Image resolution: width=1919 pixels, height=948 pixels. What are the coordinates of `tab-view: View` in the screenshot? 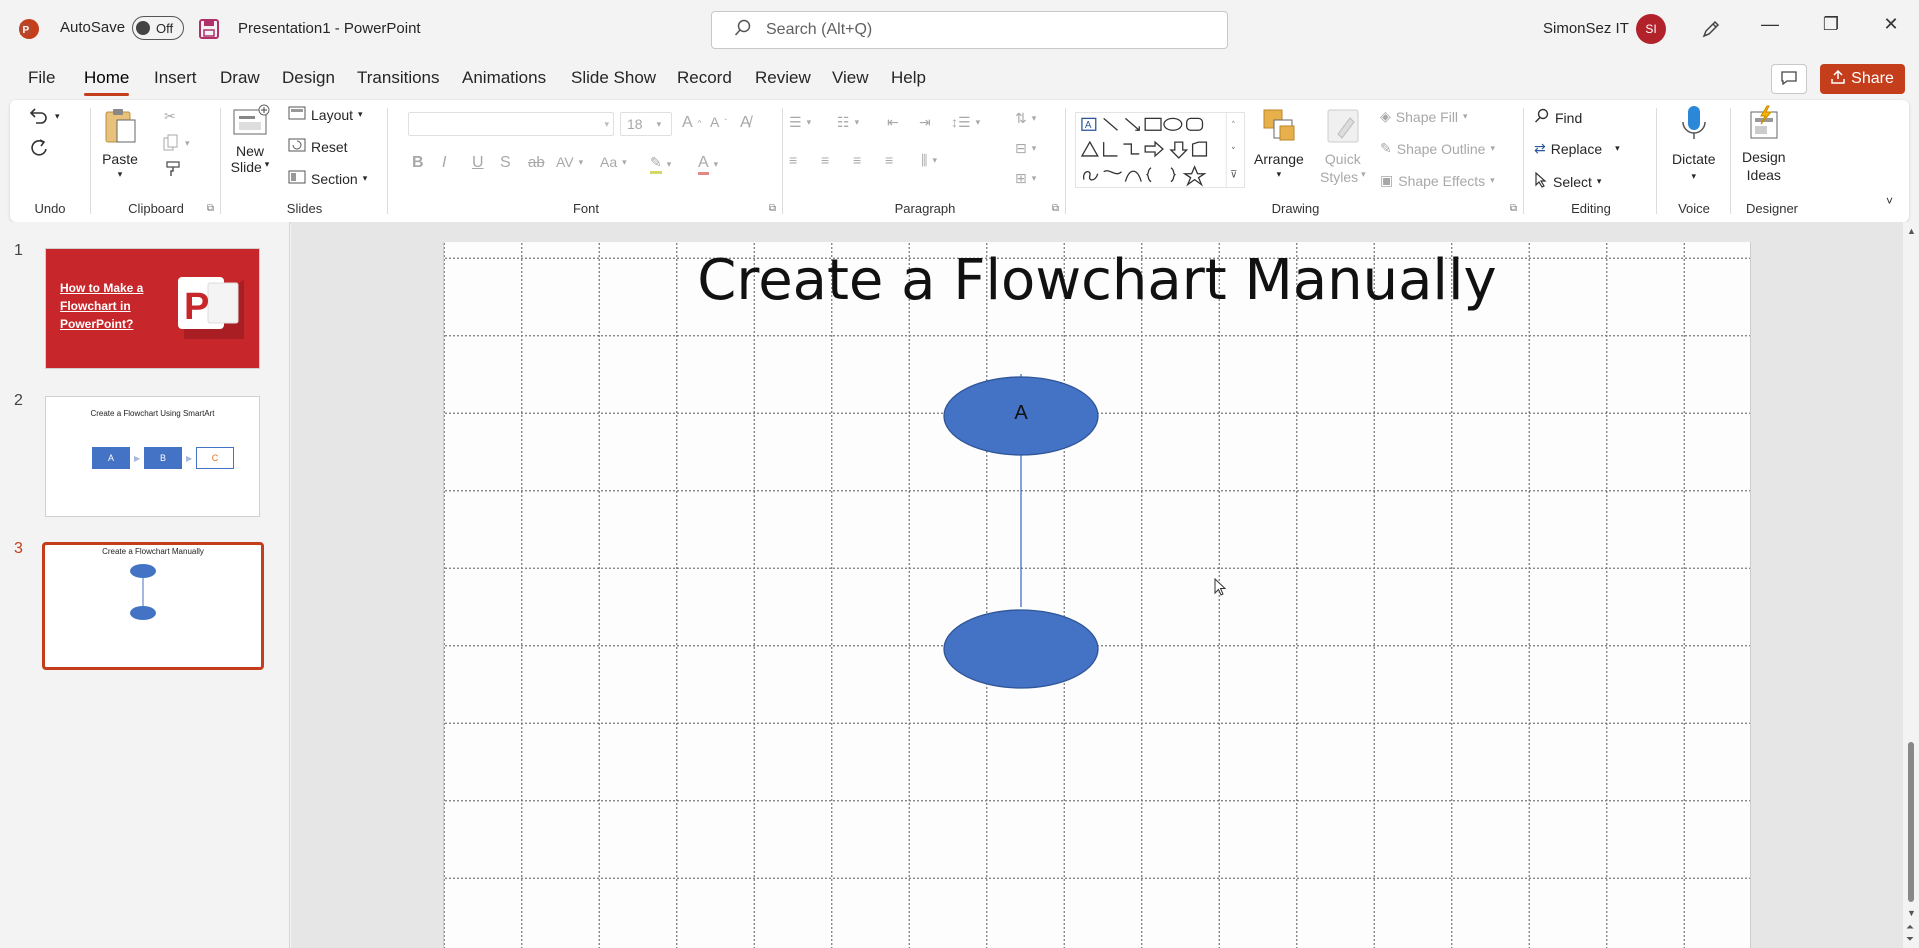 It's located at (850, 78).